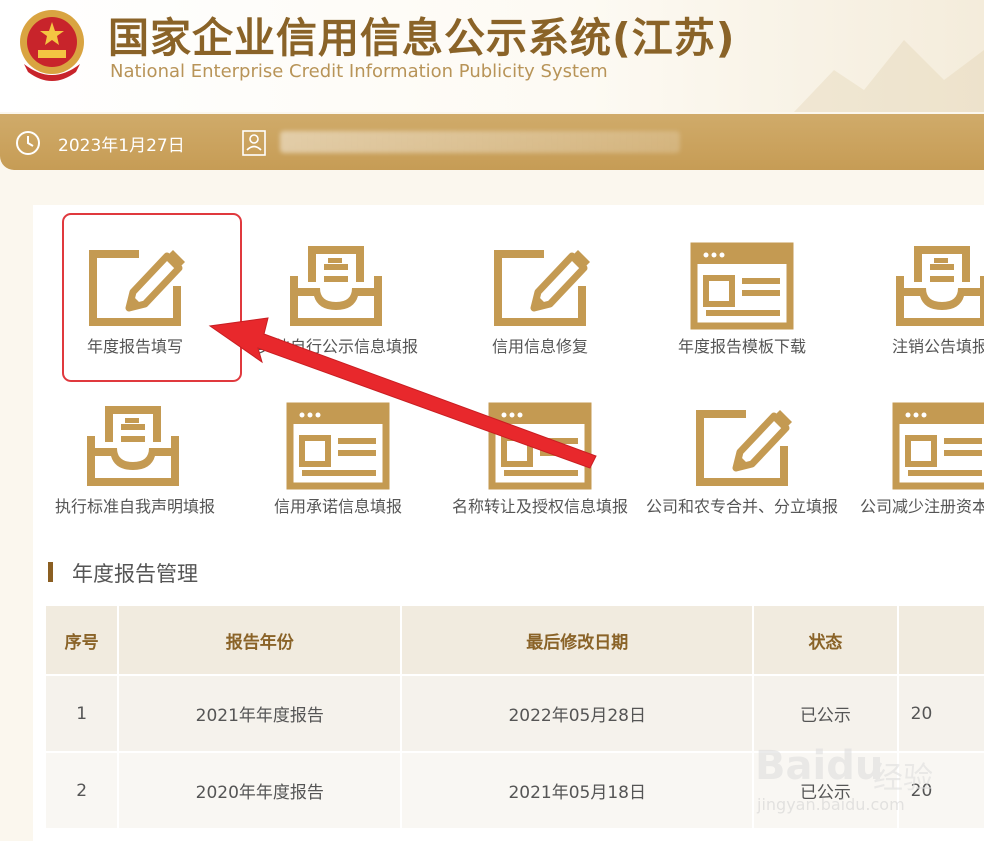 The width and height of the screenshot is (984, 841). Describe the element at coordinates (152, 297) in the screenshot. I see `highlight-box` at that location.